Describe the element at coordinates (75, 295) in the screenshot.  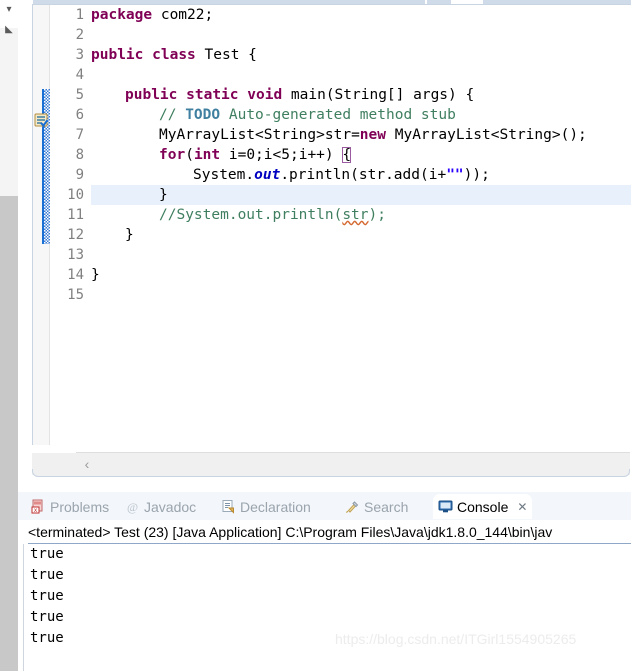
I see `line-number: 15` at that location.